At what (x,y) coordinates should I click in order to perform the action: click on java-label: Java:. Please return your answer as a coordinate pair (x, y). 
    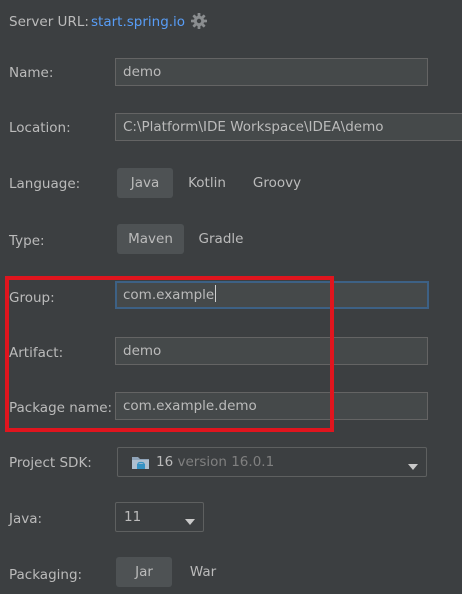
    Looking at the image, I should click on (26, 519).